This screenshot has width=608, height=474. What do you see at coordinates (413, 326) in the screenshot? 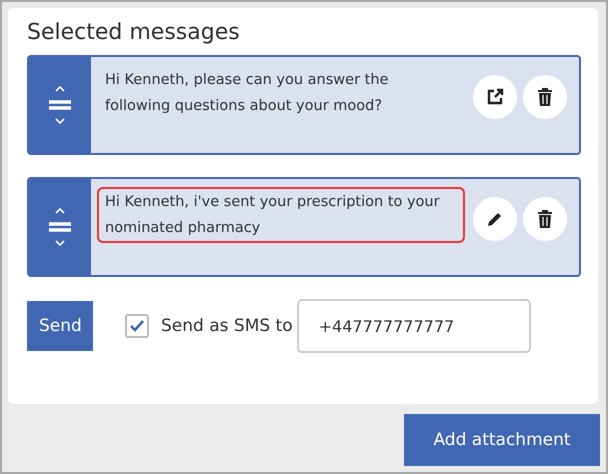
I see `phone-field: +447777777777` at bounding box center [413, 326].